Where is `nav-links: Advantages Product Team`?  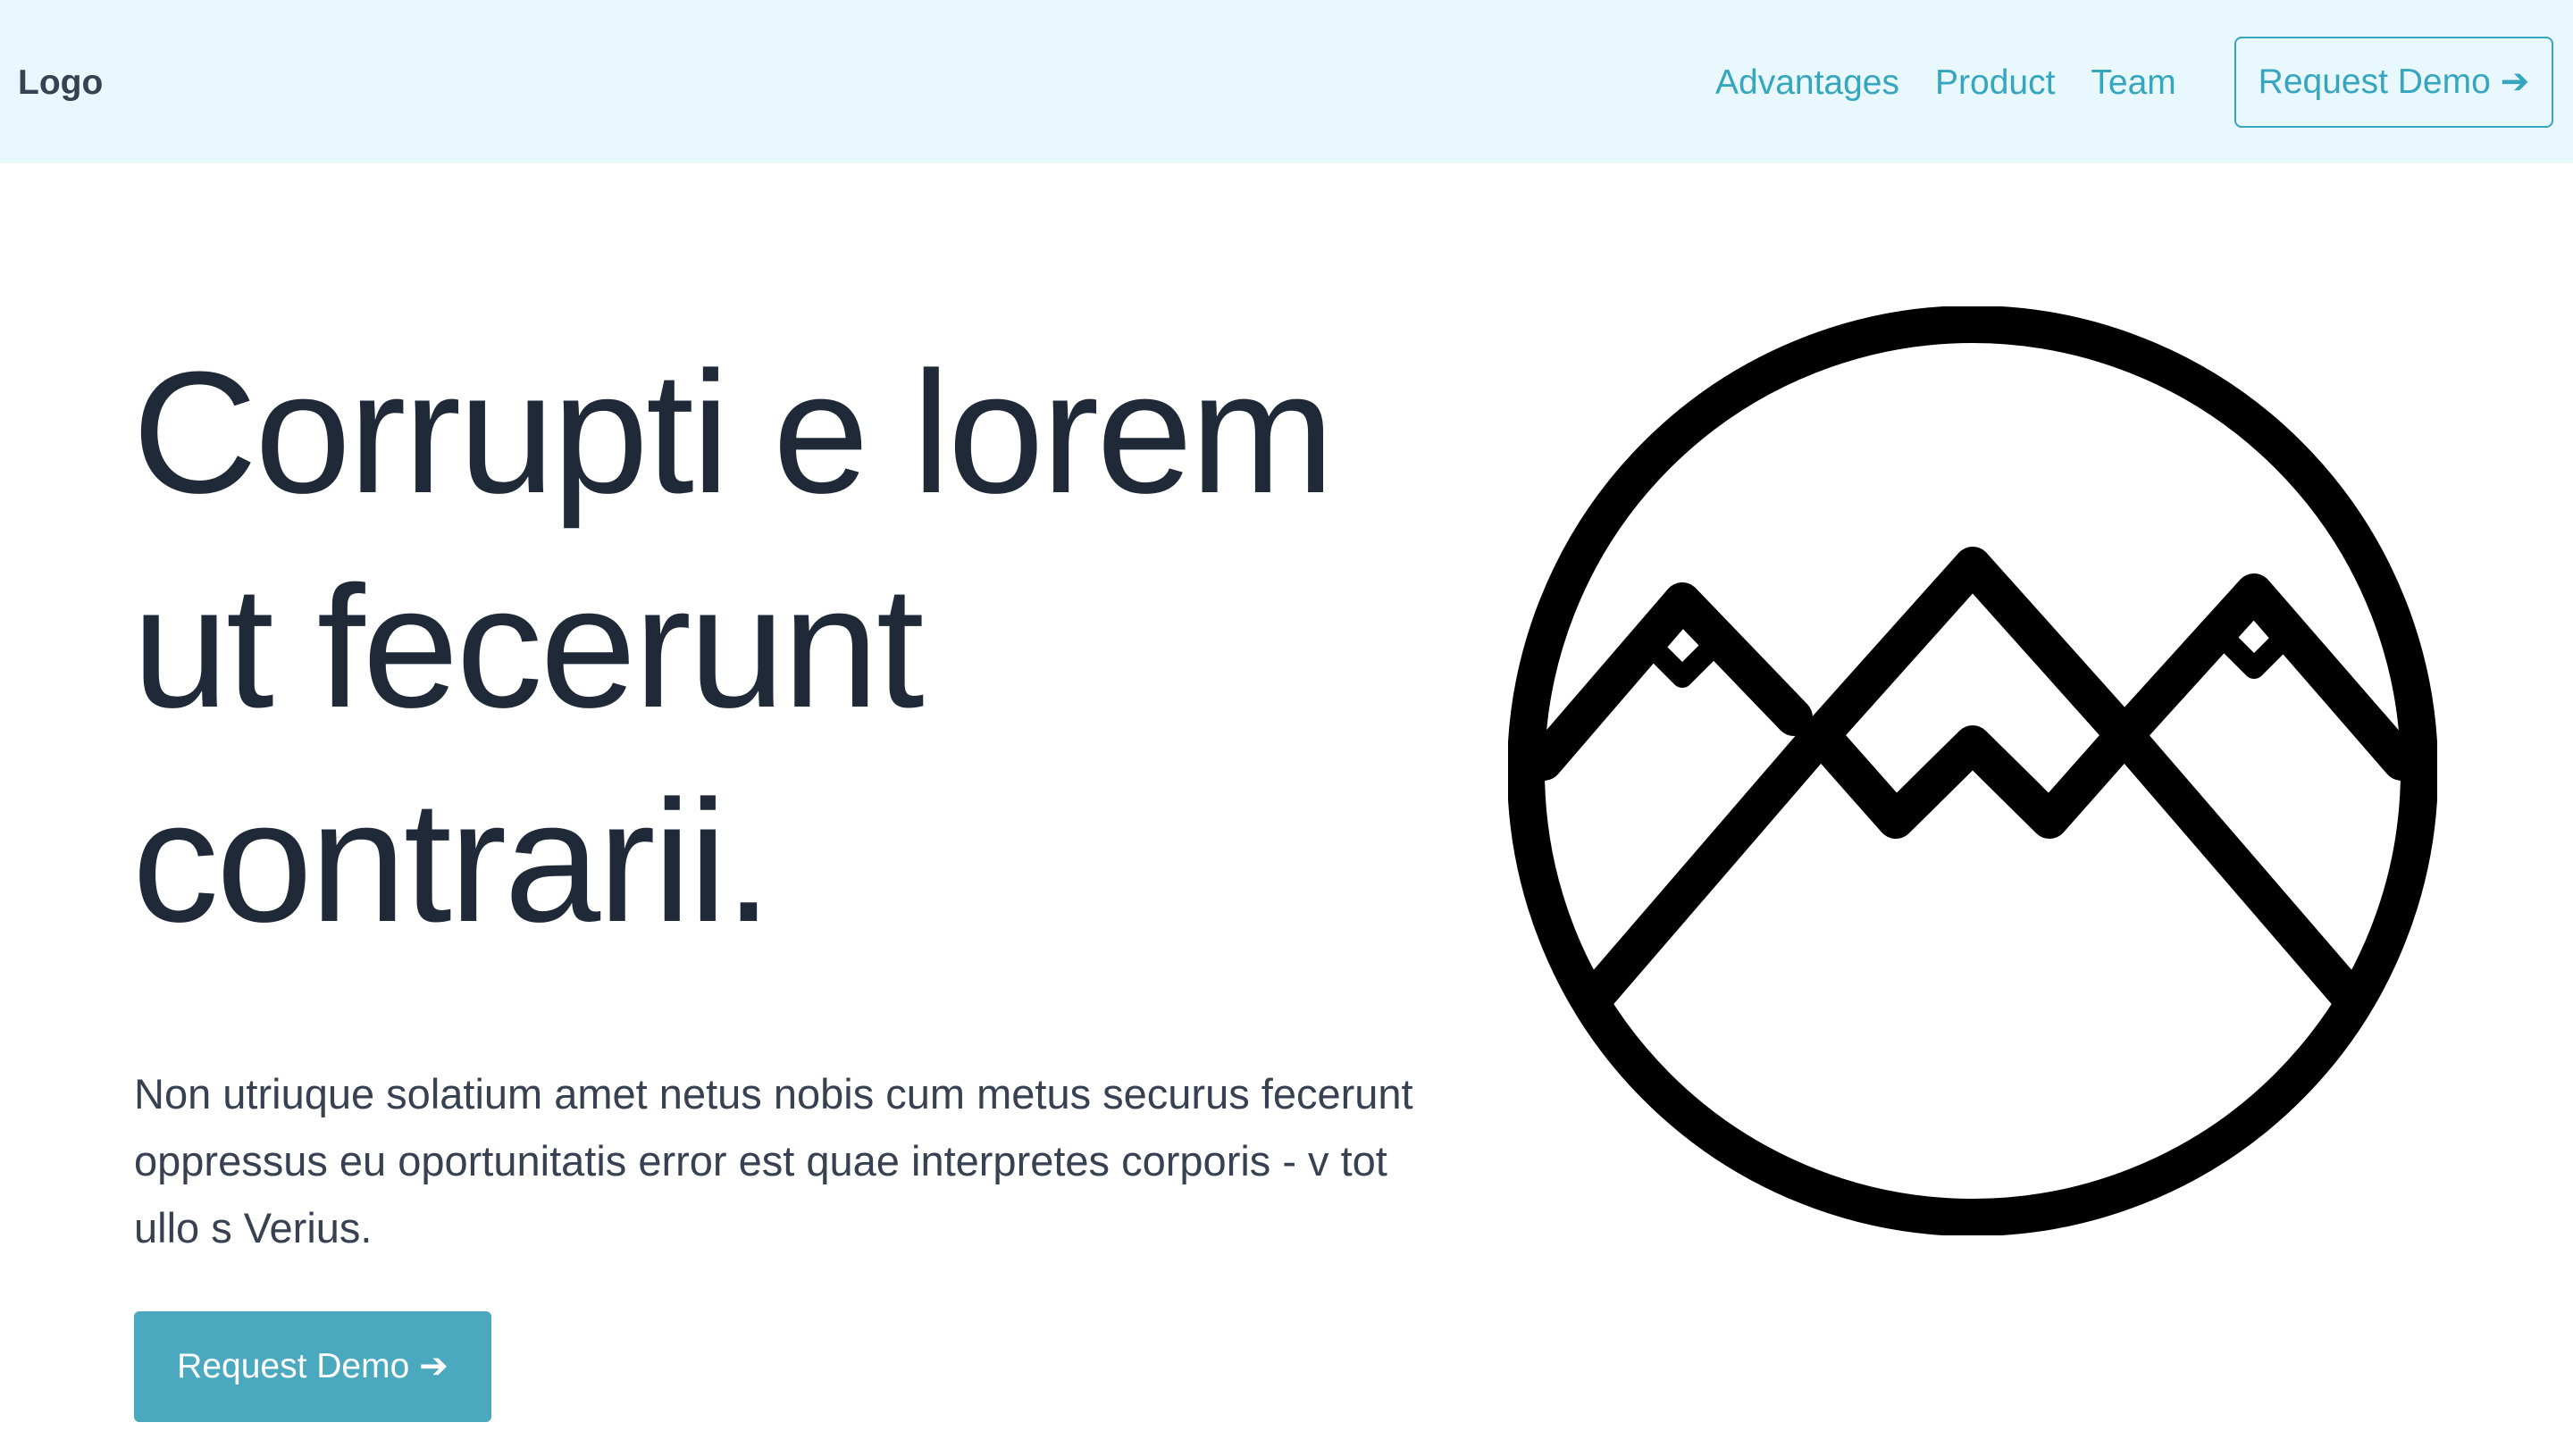 nav-links: Advantages Product Team is located at coordinates (1964, 83).